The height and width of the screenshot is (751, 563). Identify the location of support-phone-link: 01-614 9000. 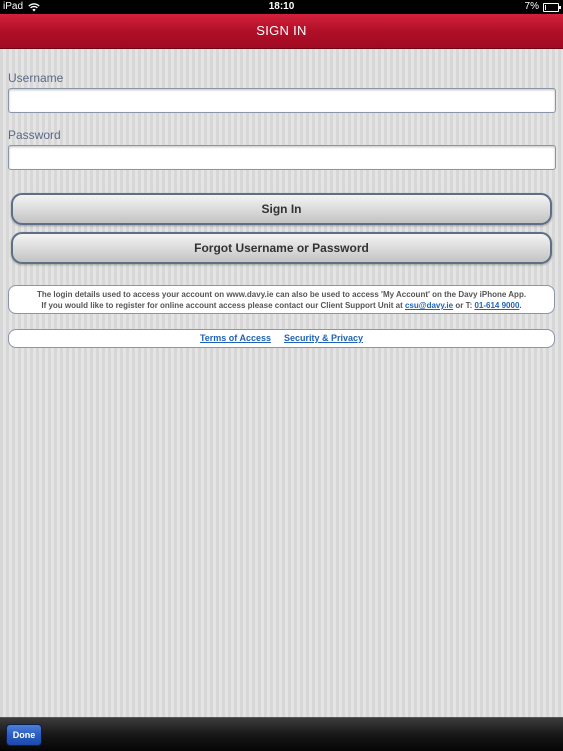
(496, 305).